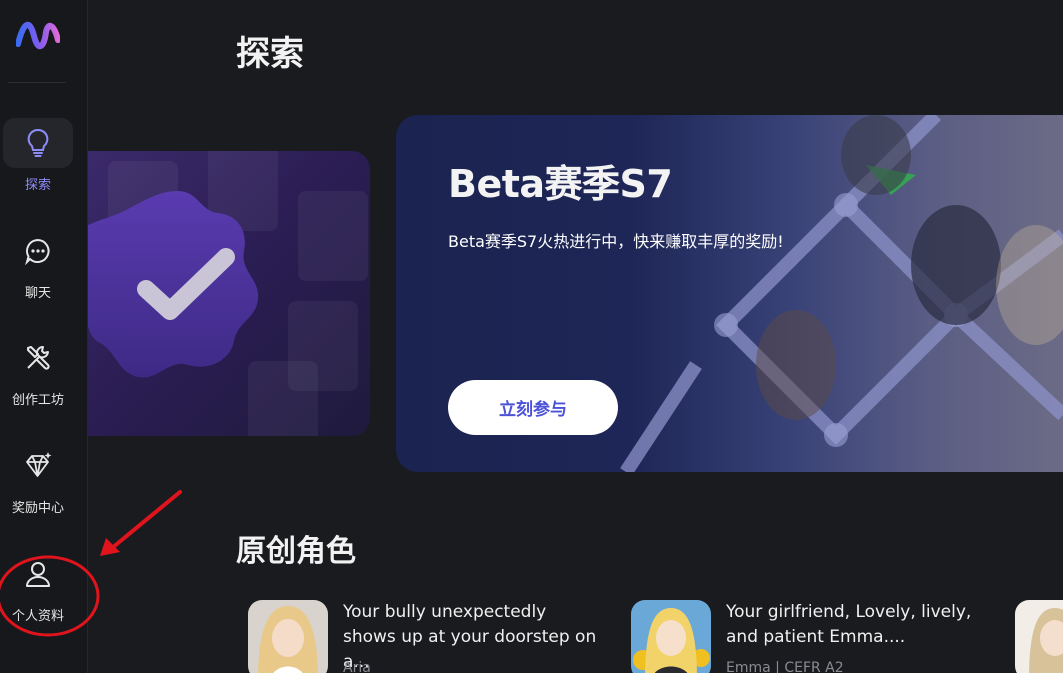 The width and height of the screenshot is (1063, 673). I want to click on app-logo, so click(38, 35).